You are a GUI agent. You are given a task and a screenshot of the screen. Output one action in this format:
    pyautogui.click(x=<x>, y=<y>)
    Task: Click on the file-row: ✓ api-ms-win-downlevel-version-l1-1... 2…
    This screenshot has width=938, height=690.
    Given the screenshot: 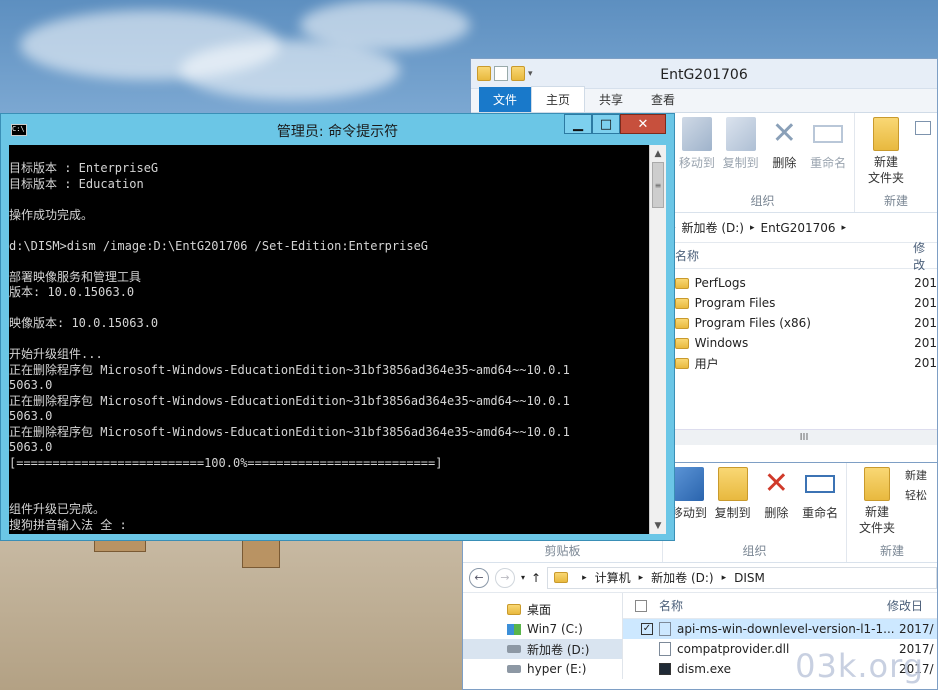 What is the action you would take?
    pyautogui.click(x=780, y=629)
    